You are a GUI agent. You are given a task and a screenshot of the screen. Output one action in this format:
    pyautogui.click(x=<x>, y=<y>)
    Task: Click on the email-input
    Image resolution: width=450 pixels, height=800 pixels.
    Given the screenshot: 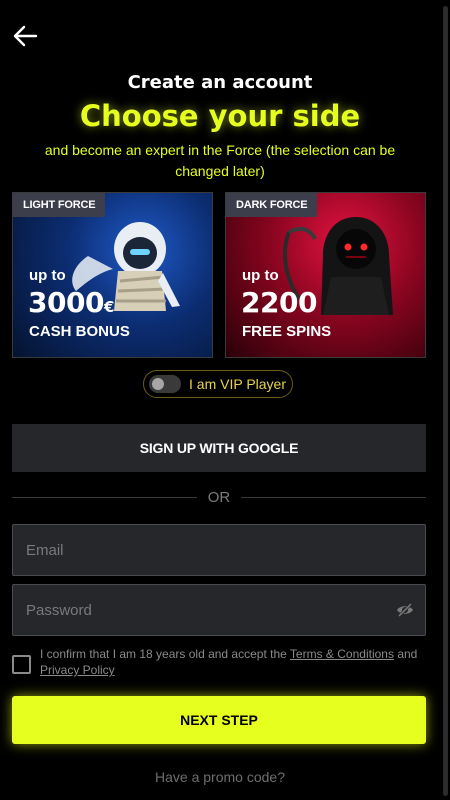 What is the action you would take?
    pyautogui.click(x=219, y=550)
    